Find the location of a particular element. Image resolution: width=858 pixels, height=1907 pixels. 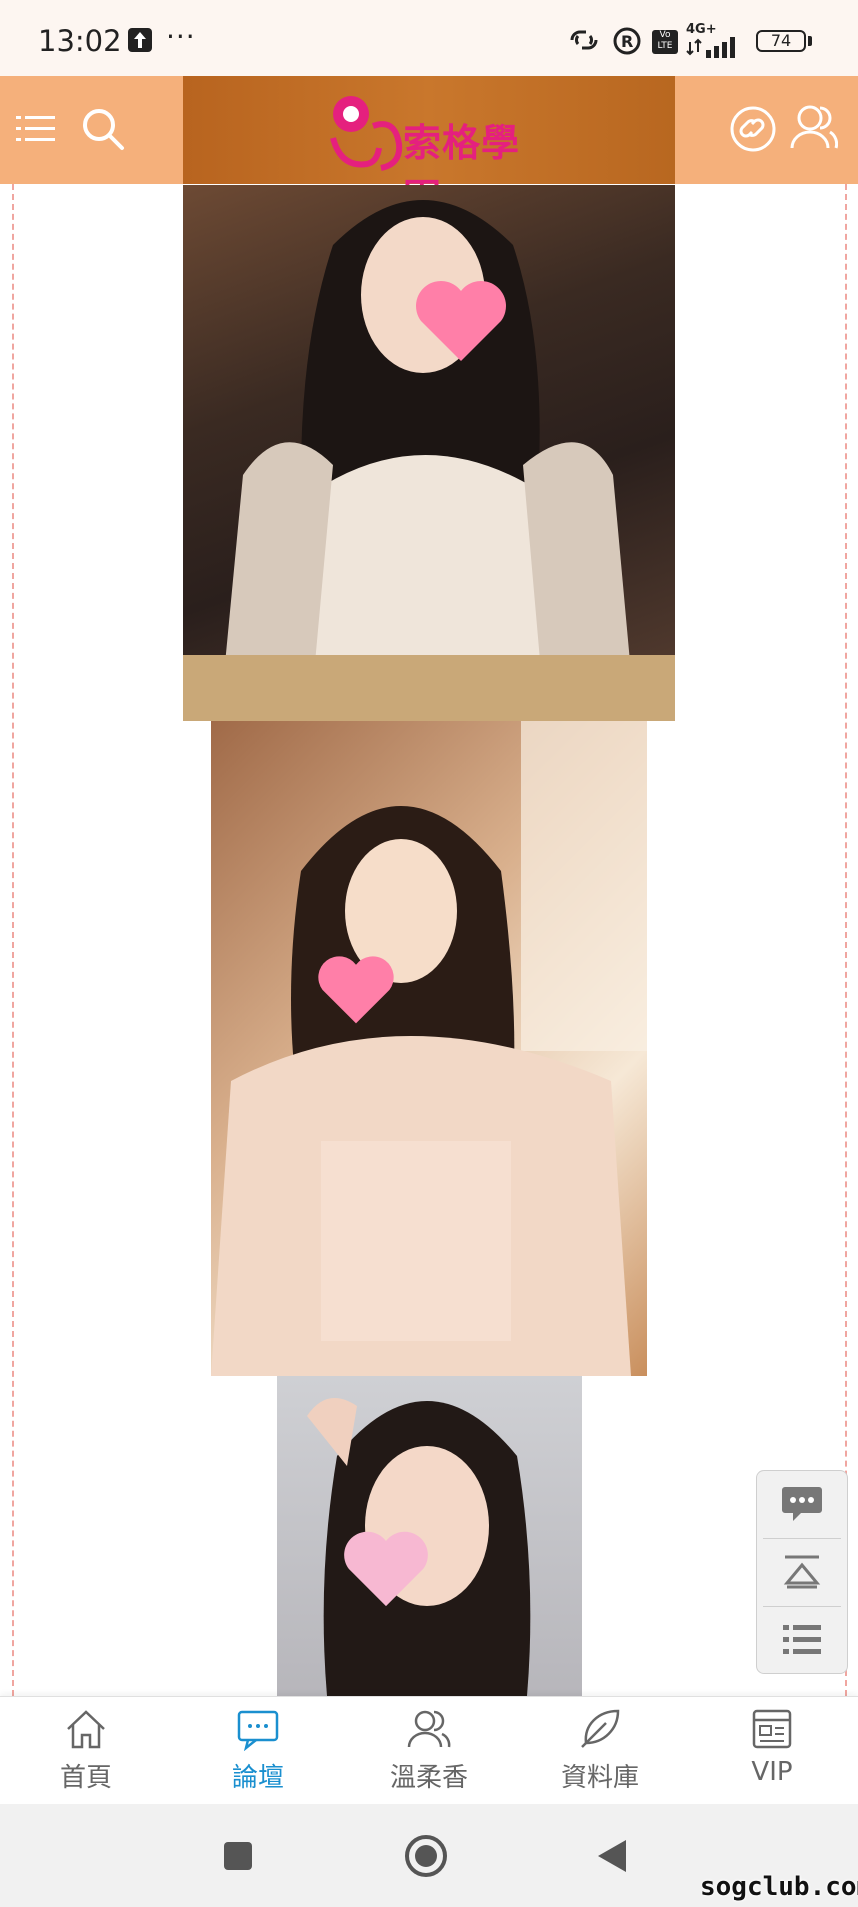

users-icon is located at coordinates (429, 1729).